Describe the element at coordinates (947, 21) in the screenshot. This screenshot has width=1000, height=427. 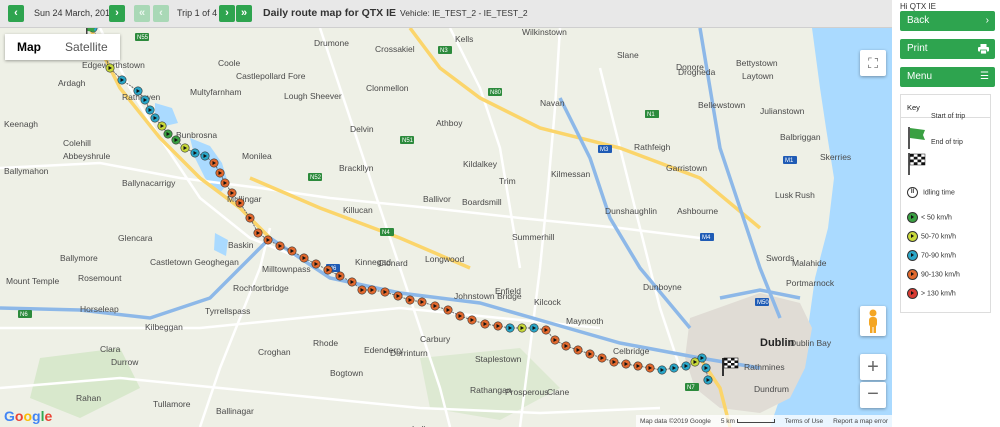
I see `back-button: Back ›` at that location.